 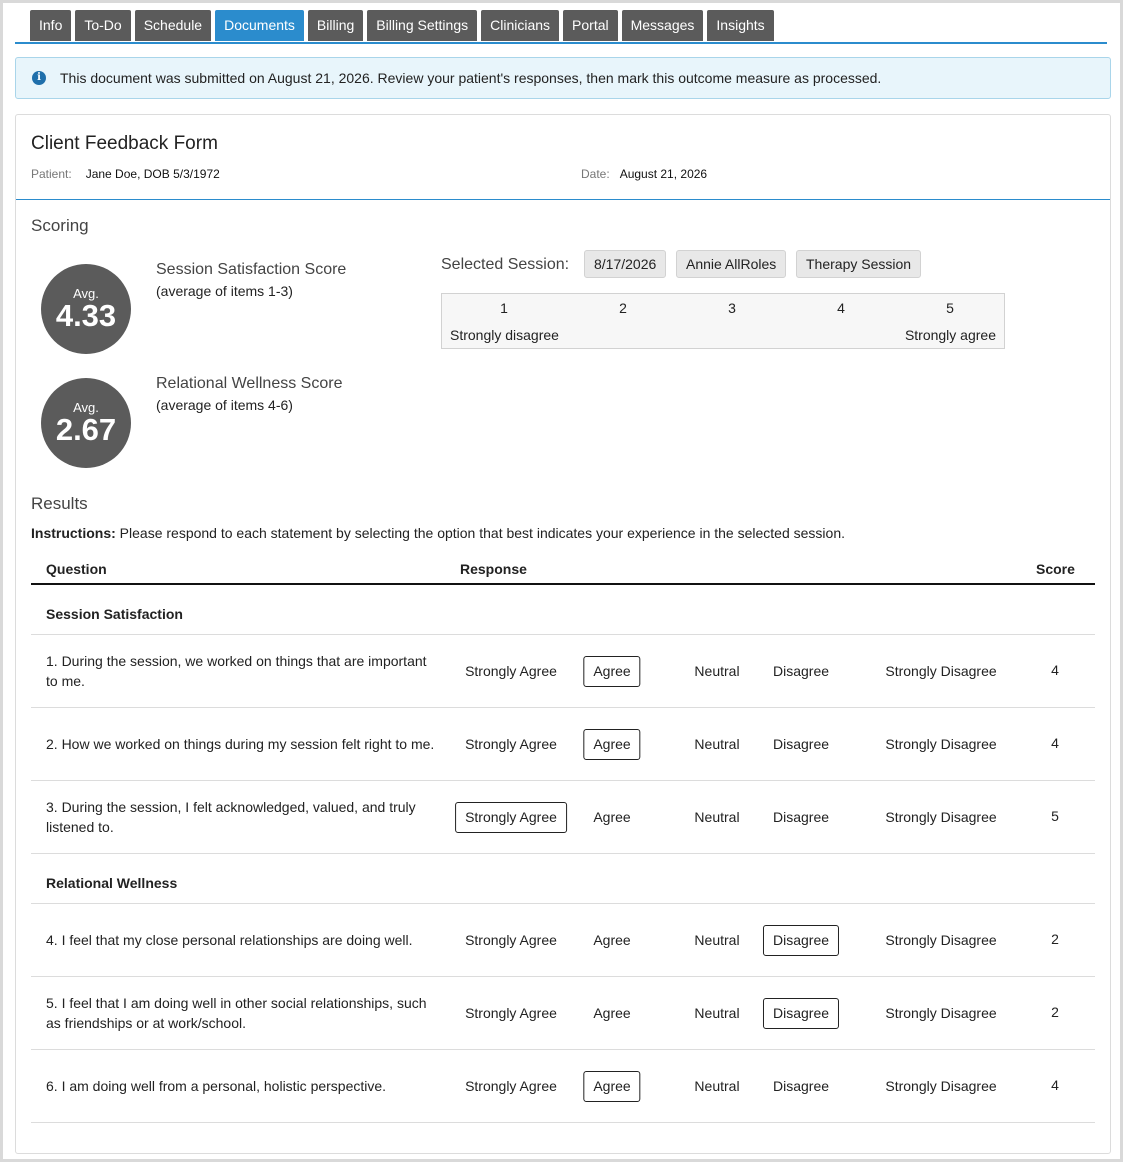 I want to click on tab-documents: Documents, so click(x=259, y=25).